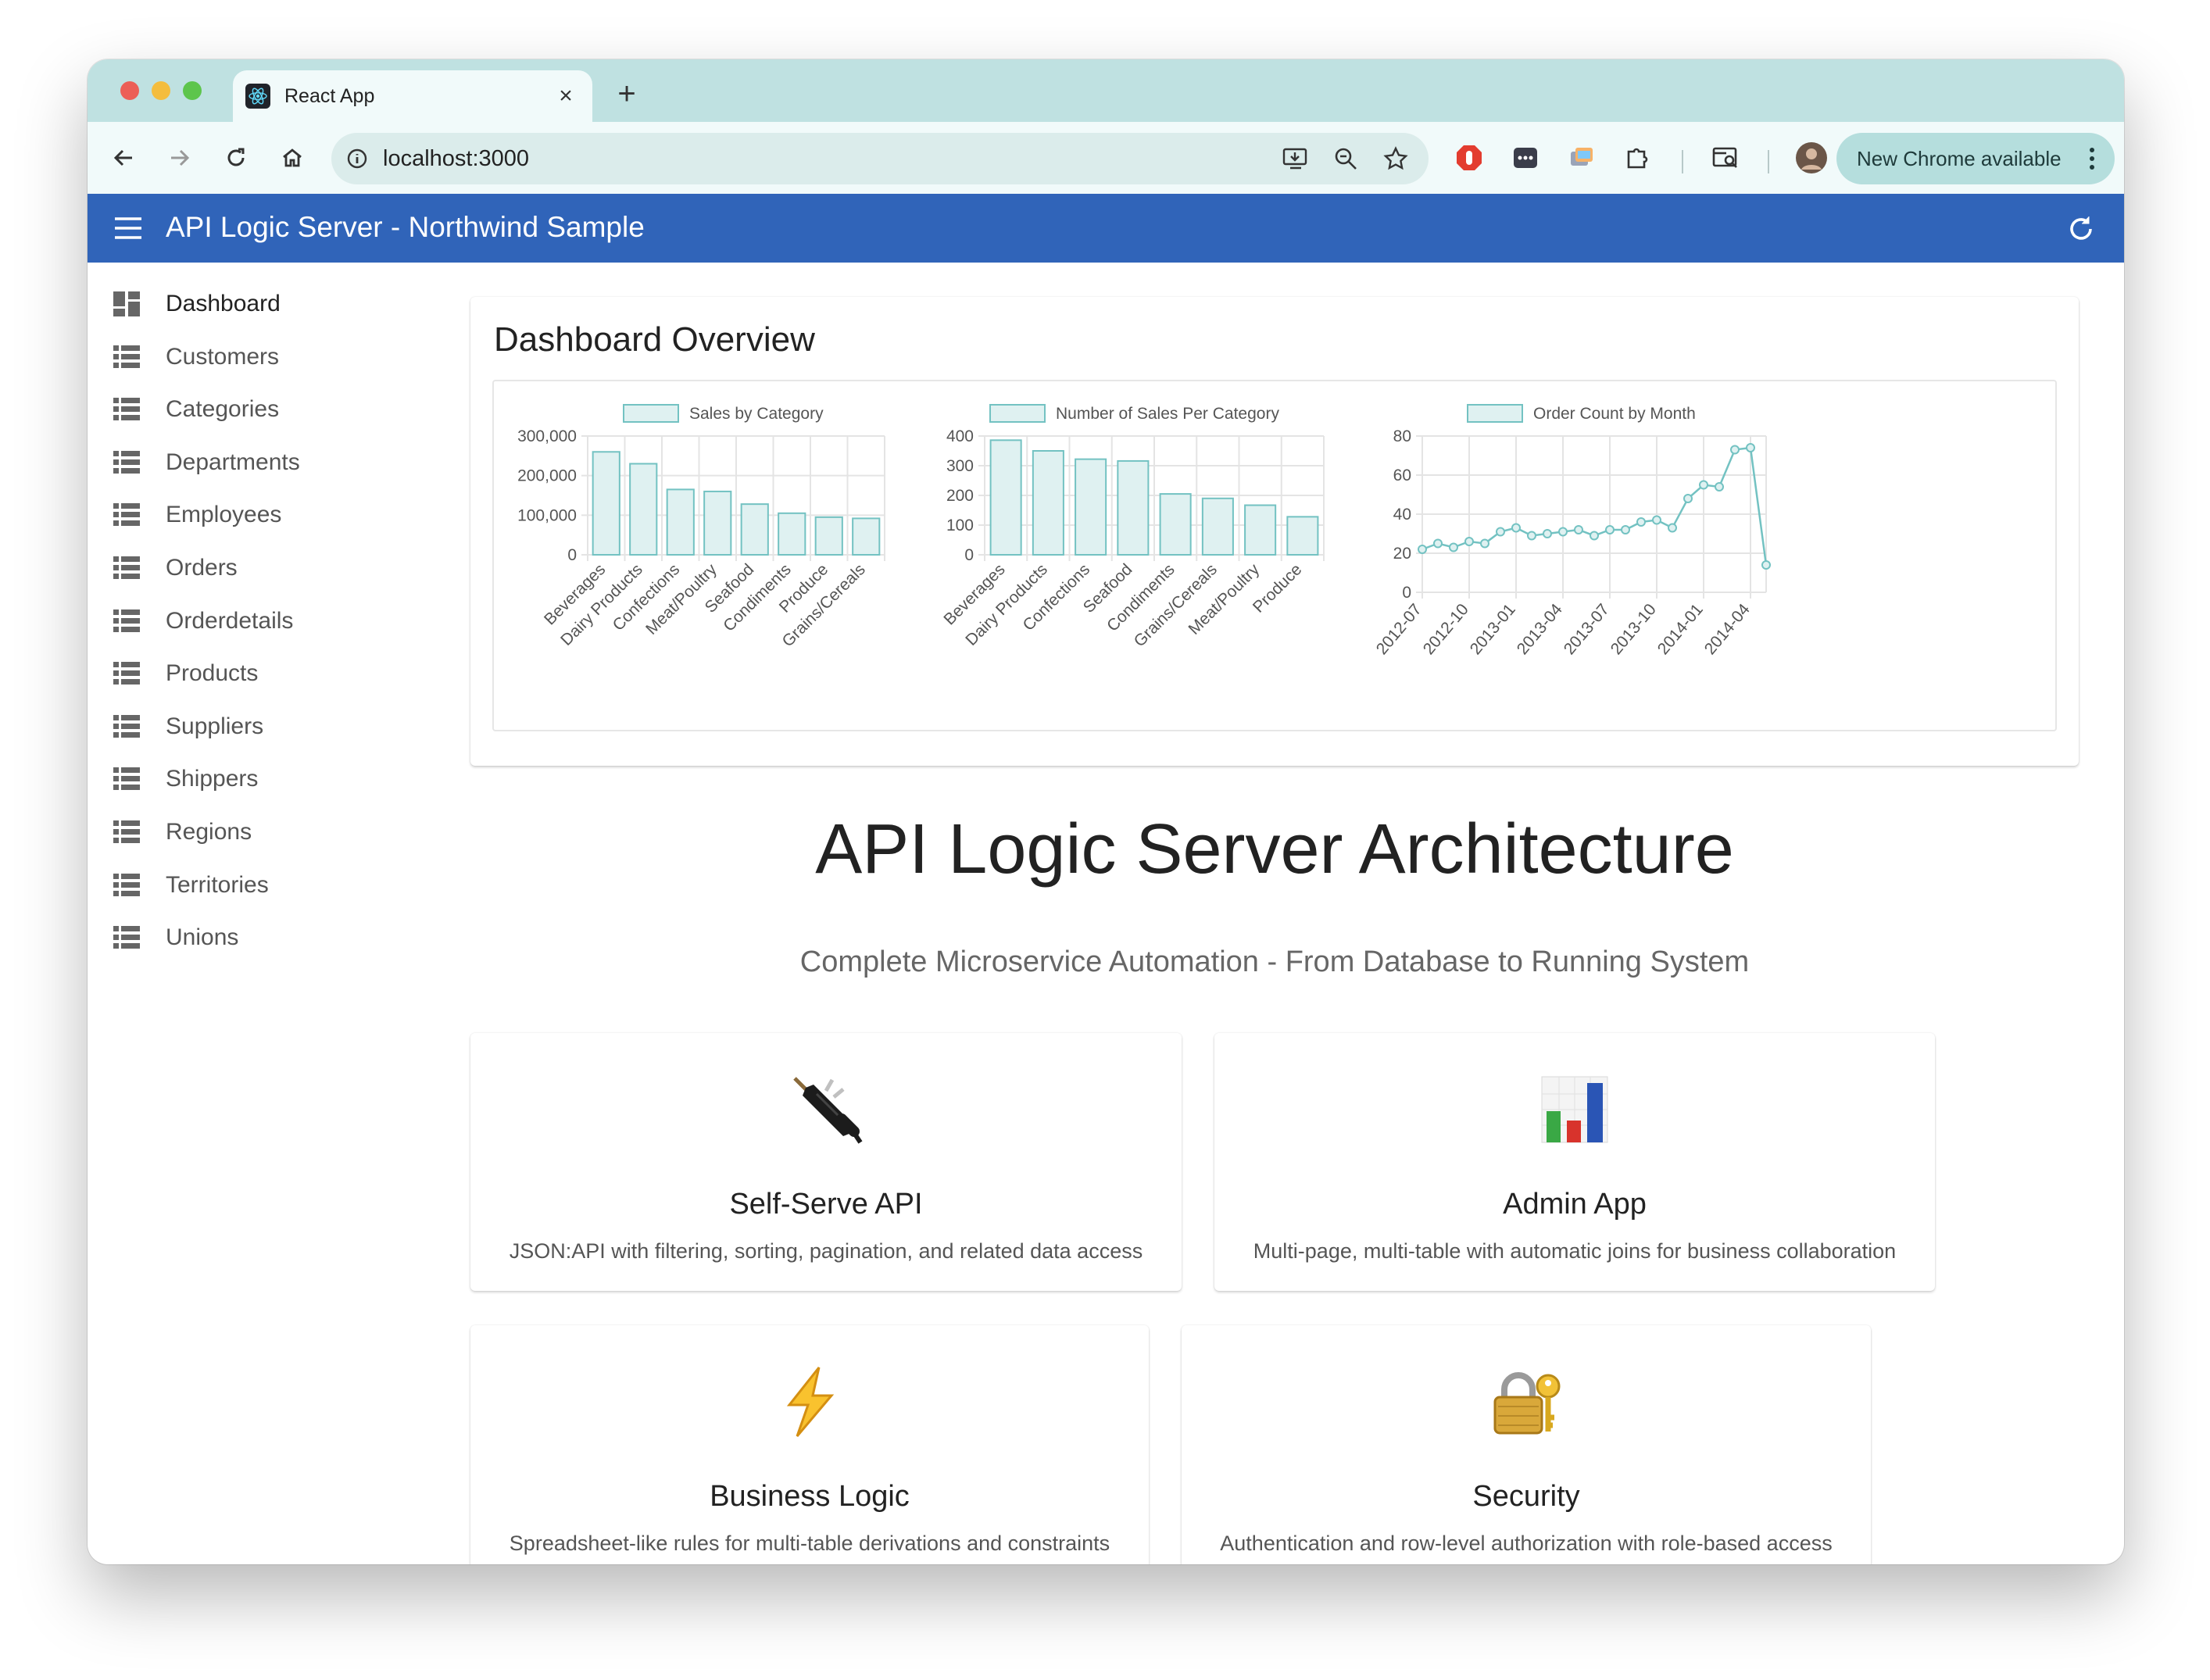  I want to click on screenshot-extension-icon, so click(1581, 158).